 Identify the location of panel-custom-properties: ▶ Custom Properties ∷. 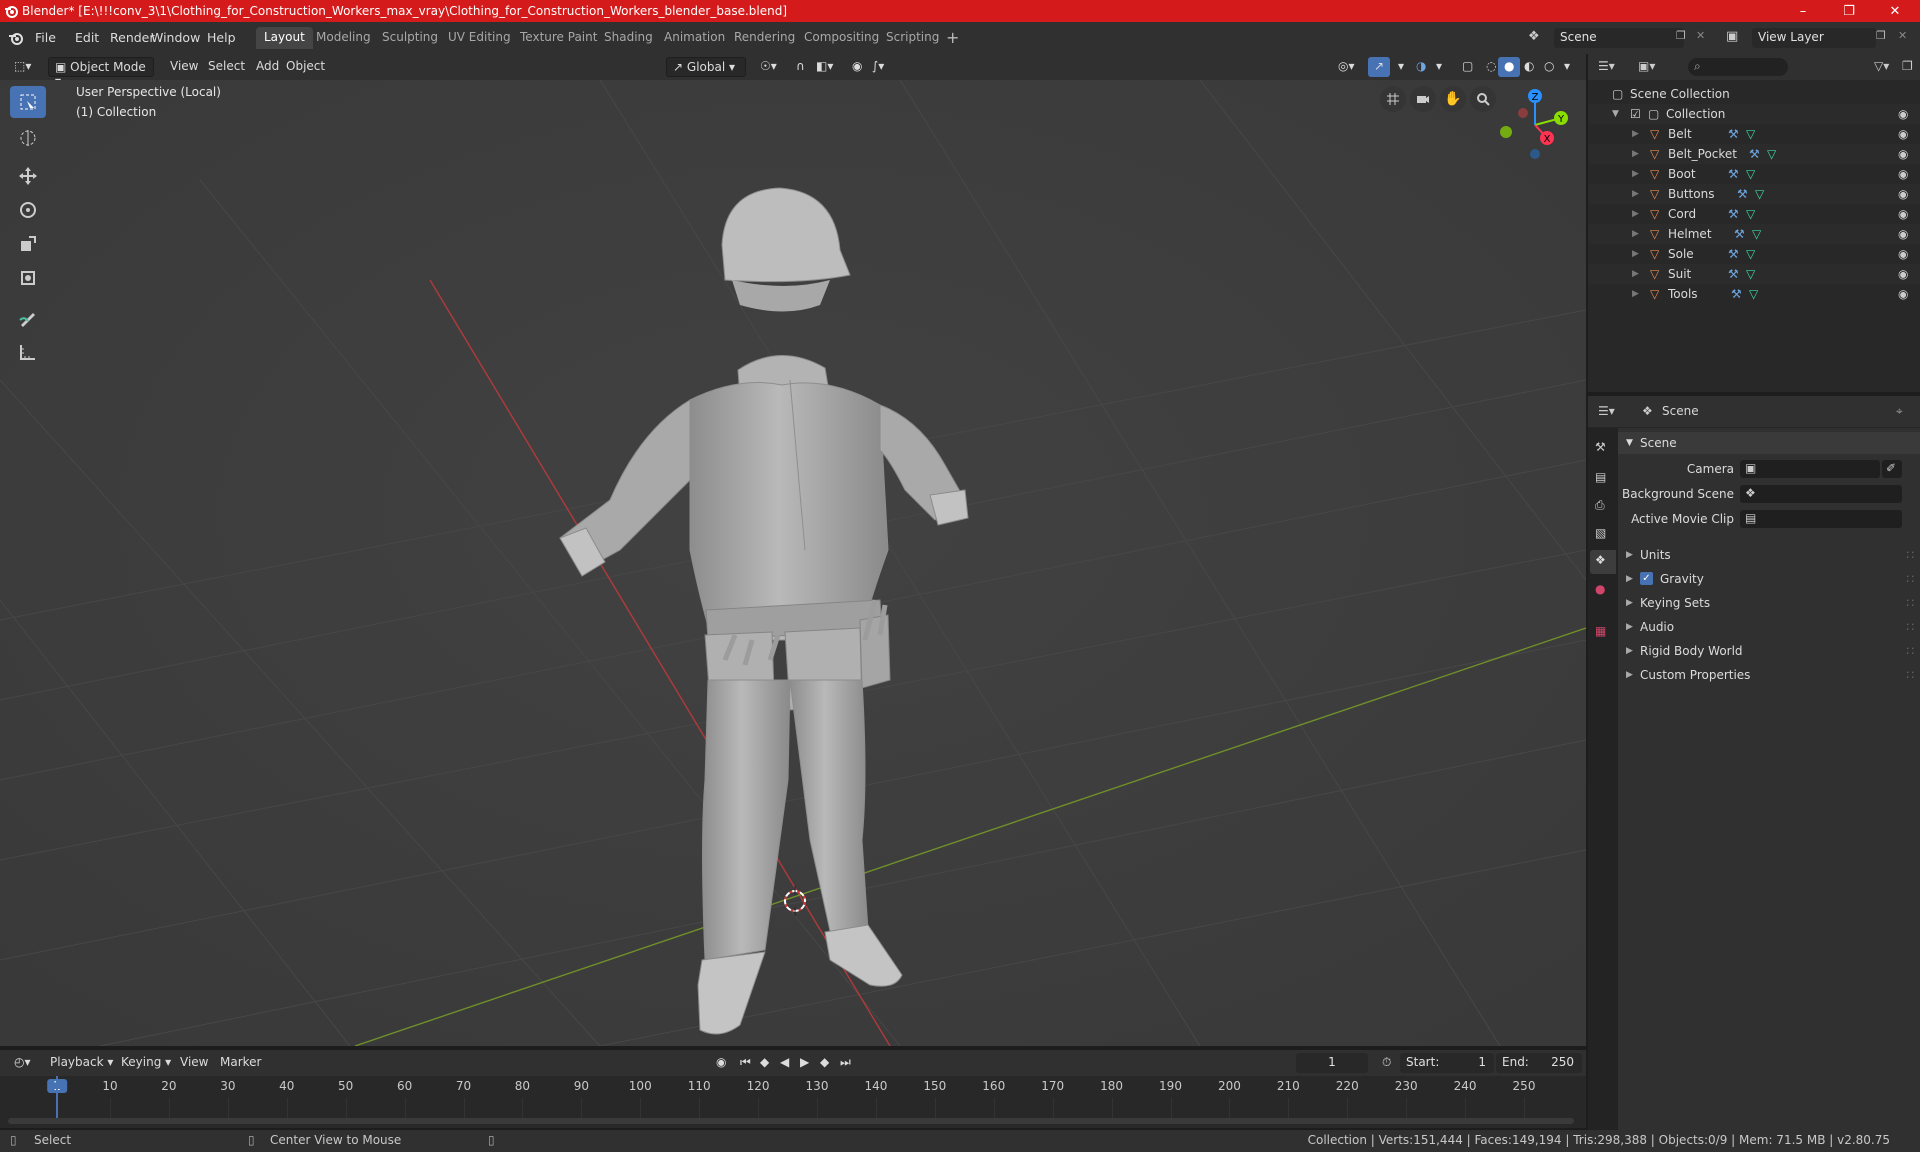
(1769, 675).